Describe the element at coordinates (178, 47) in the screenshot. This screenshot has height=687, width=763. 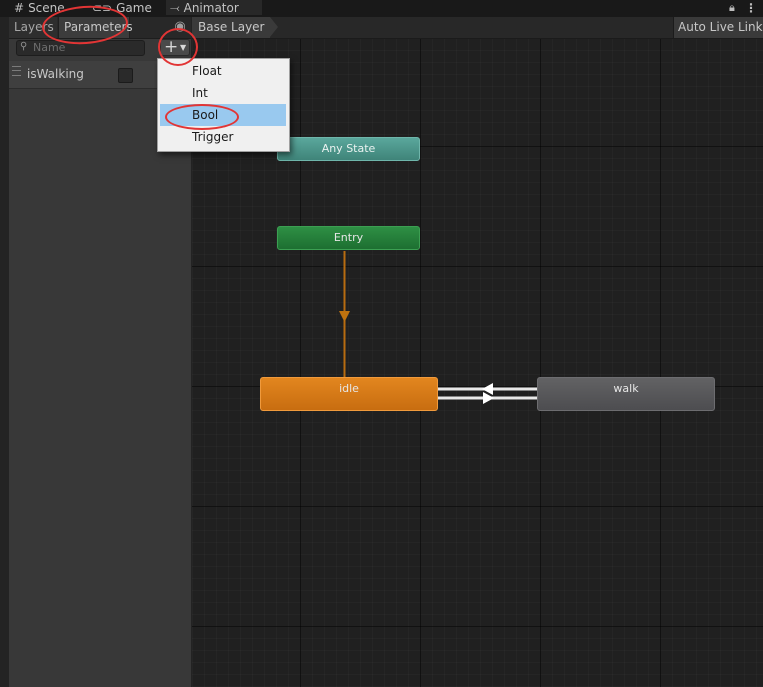
I see `annotation-circle-add-button` at that location.